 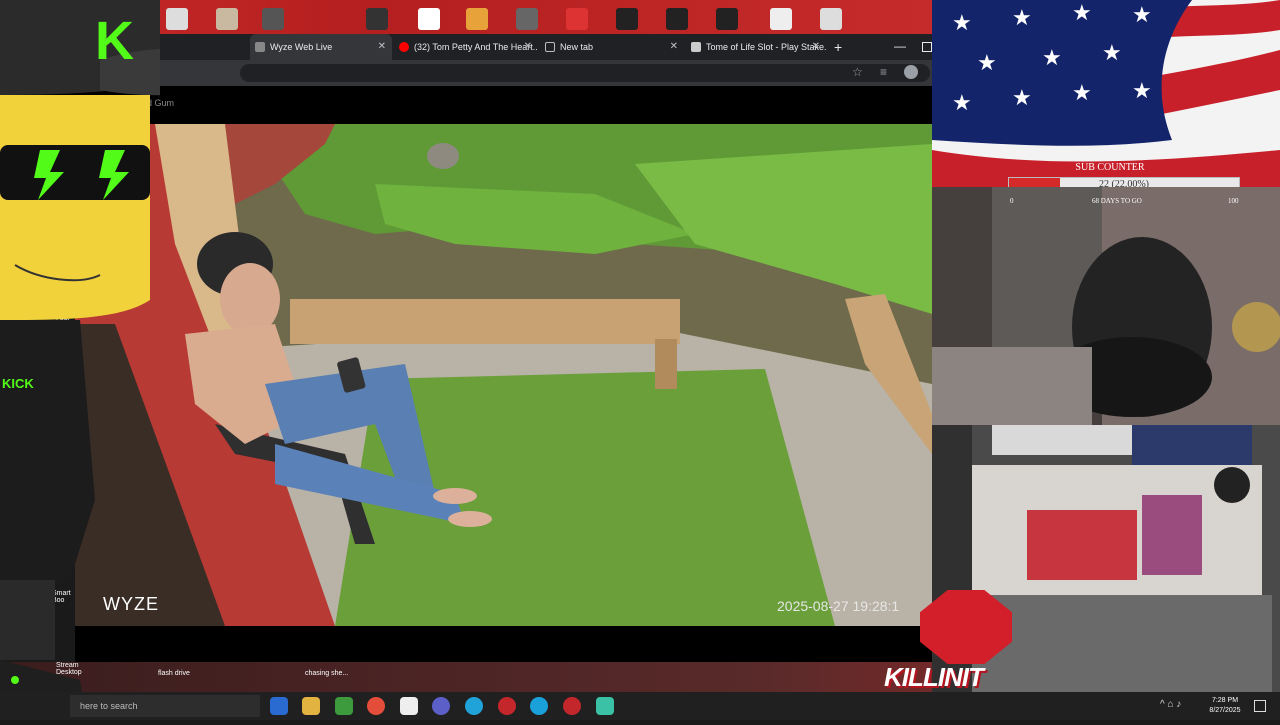 I want to click on shirt-kick-text: KICK, so click(x=18, y=383).